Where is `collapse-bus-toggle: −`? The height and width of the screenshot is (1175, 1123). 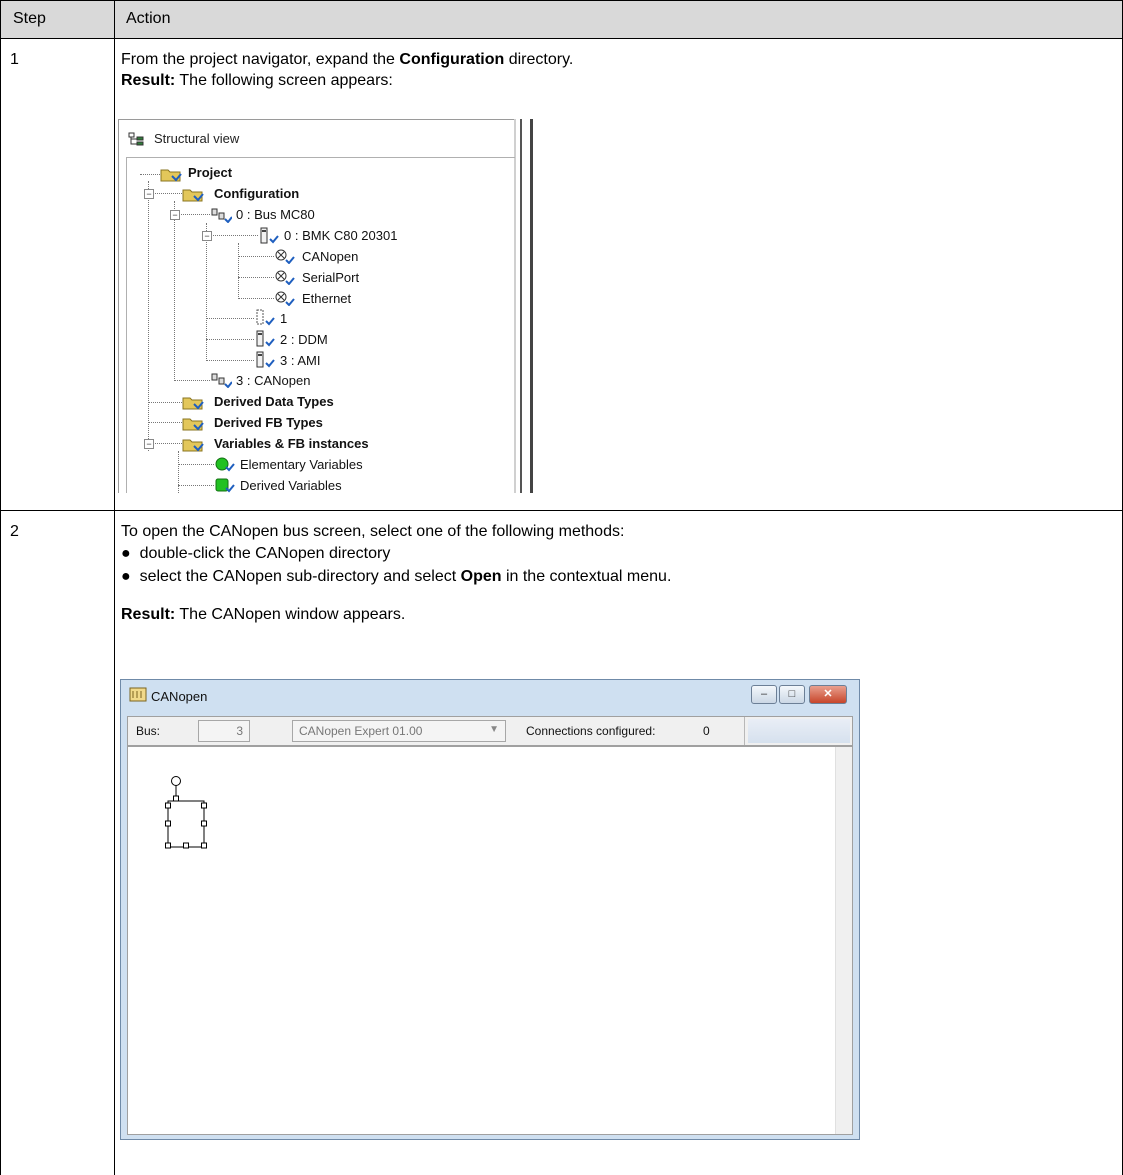 collapse-bus-toggle: − is located at coordinates (175, 215).